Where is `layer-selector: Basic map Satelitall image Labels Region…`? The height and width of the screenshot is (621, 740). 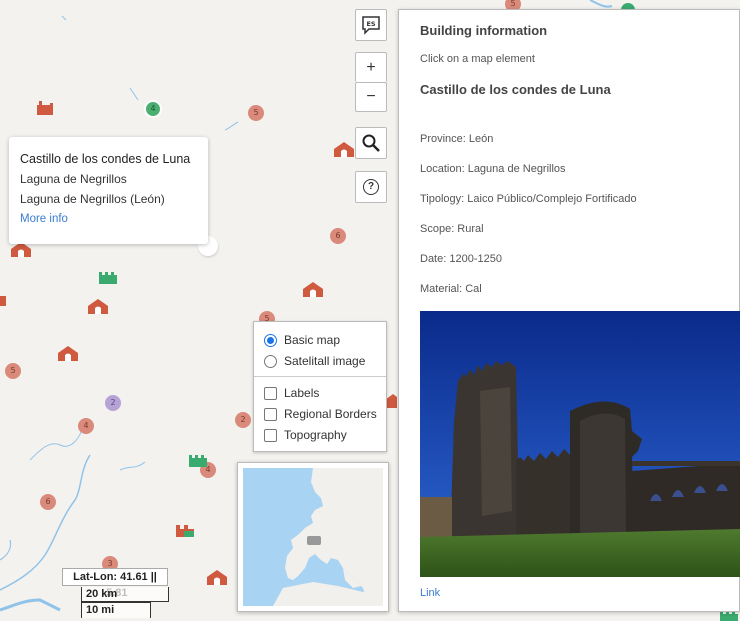
layer-selector: Basic map Satelitall image Labels Region… is located at coordinates (320, 386).